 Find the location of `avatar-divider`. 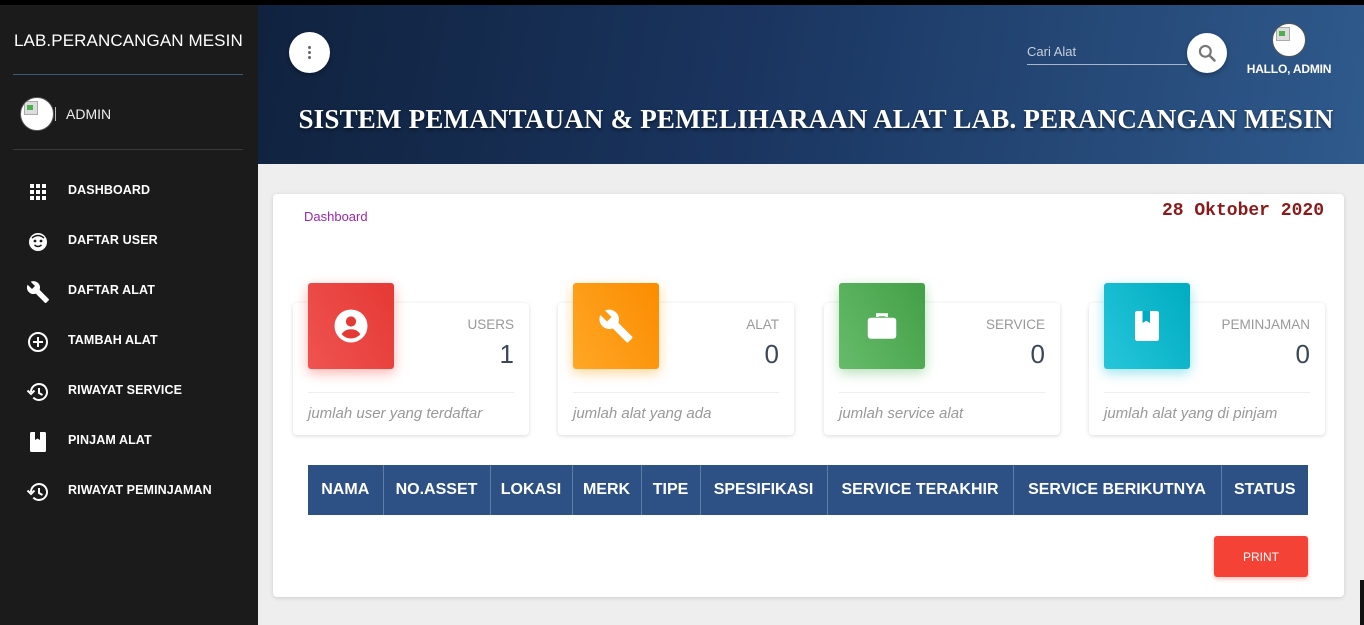

avatar-divider is located at coordinates (55, 114).